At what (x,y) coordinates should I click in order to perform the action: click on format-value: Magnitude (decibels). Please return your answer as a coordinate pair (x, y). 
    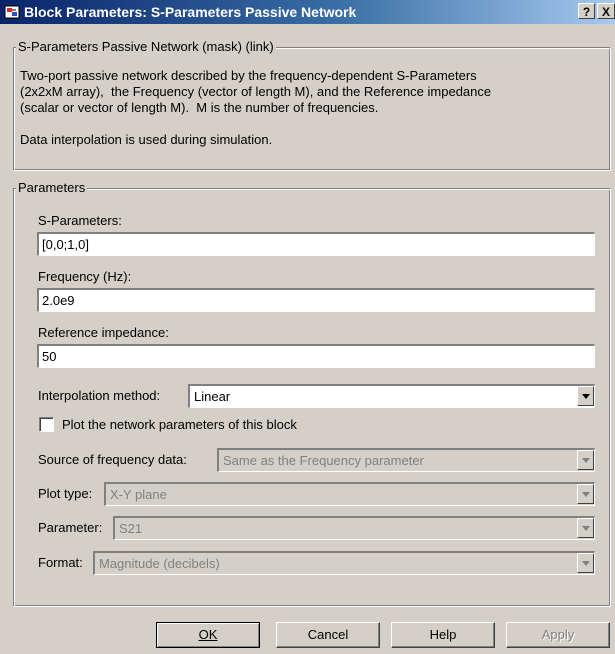
    Looking at the image, I should click on (159, 563).